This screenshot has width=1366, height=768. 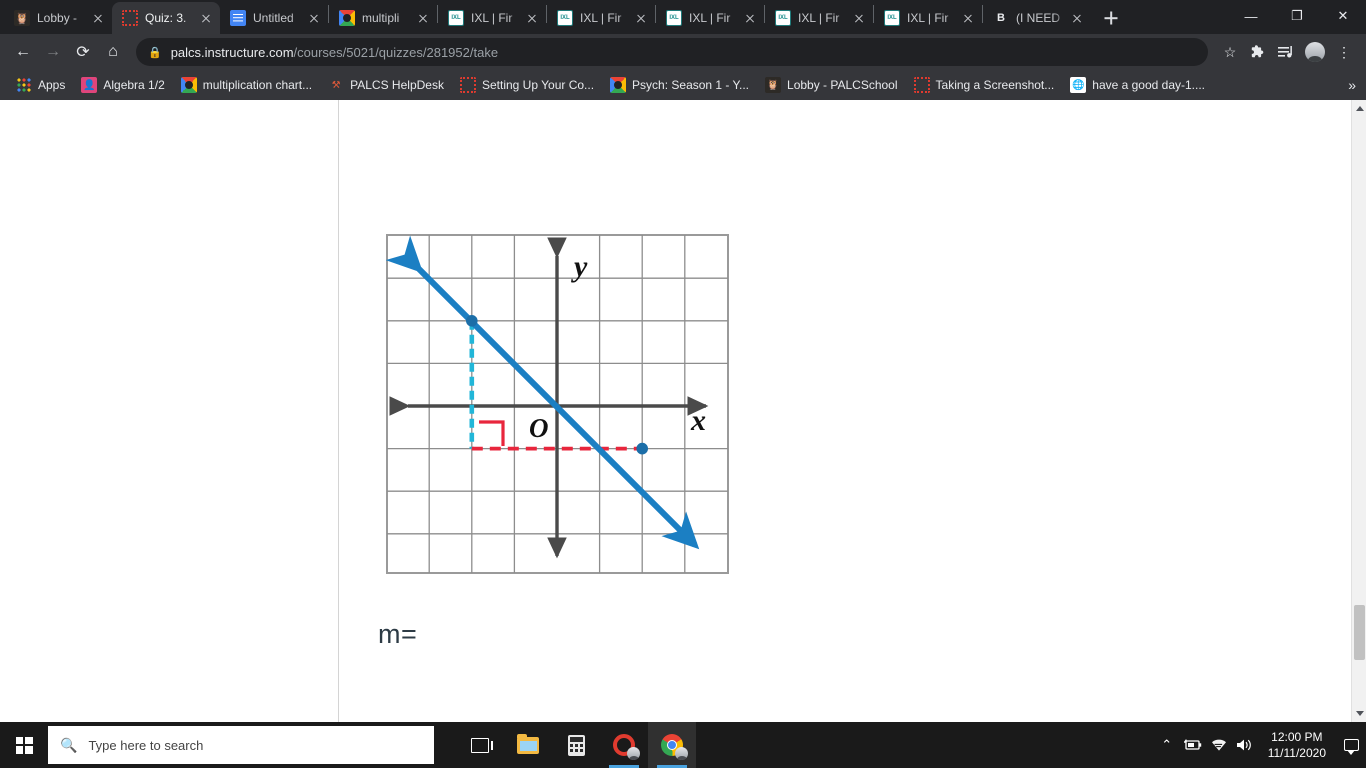 What do you see at coordinates (672, 745) in the screenshot?
I see `taskbar-chrome-button` at bounding box center [672, 745].